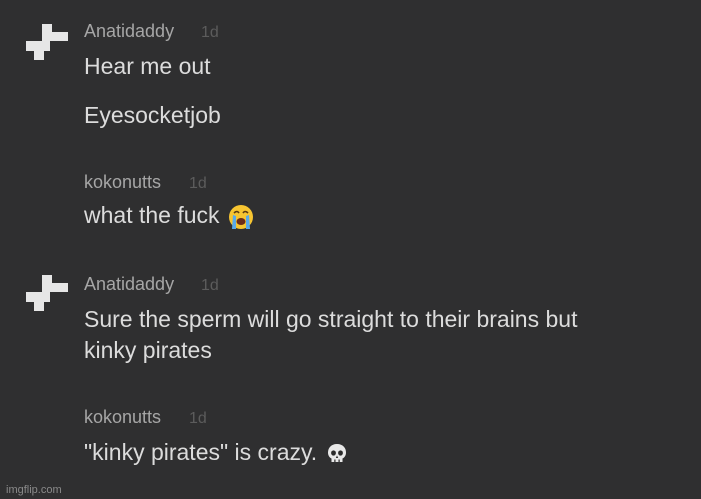 The image size is (701, 499). I want to click on comment-text-row: "kinky pirates" is crazy., so click(216, 452).